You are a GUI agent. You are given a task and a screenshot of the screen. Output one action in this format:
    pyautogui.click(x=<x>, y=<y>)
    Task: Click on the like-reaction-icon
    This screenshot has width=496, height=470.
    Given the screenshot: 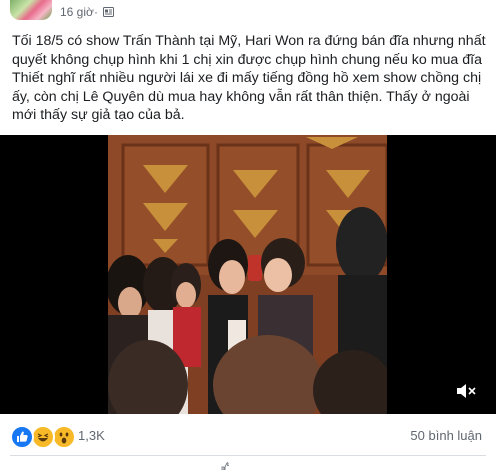 What is the action you would take?
    pyautogui.click(x=22, y=437)
    